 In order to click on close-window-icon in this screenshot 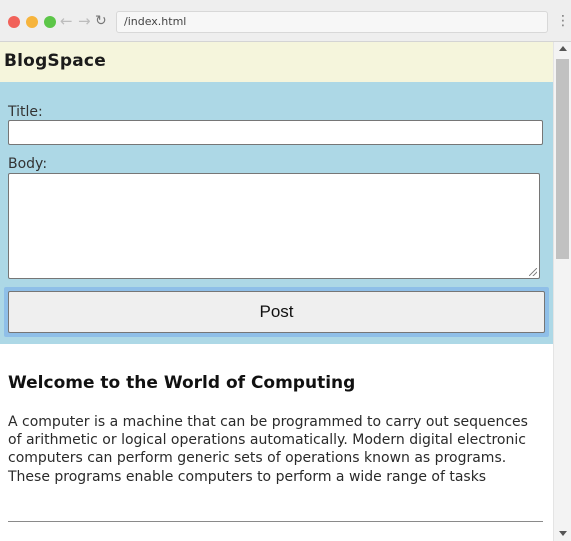, I will do `click(14, 22)`.